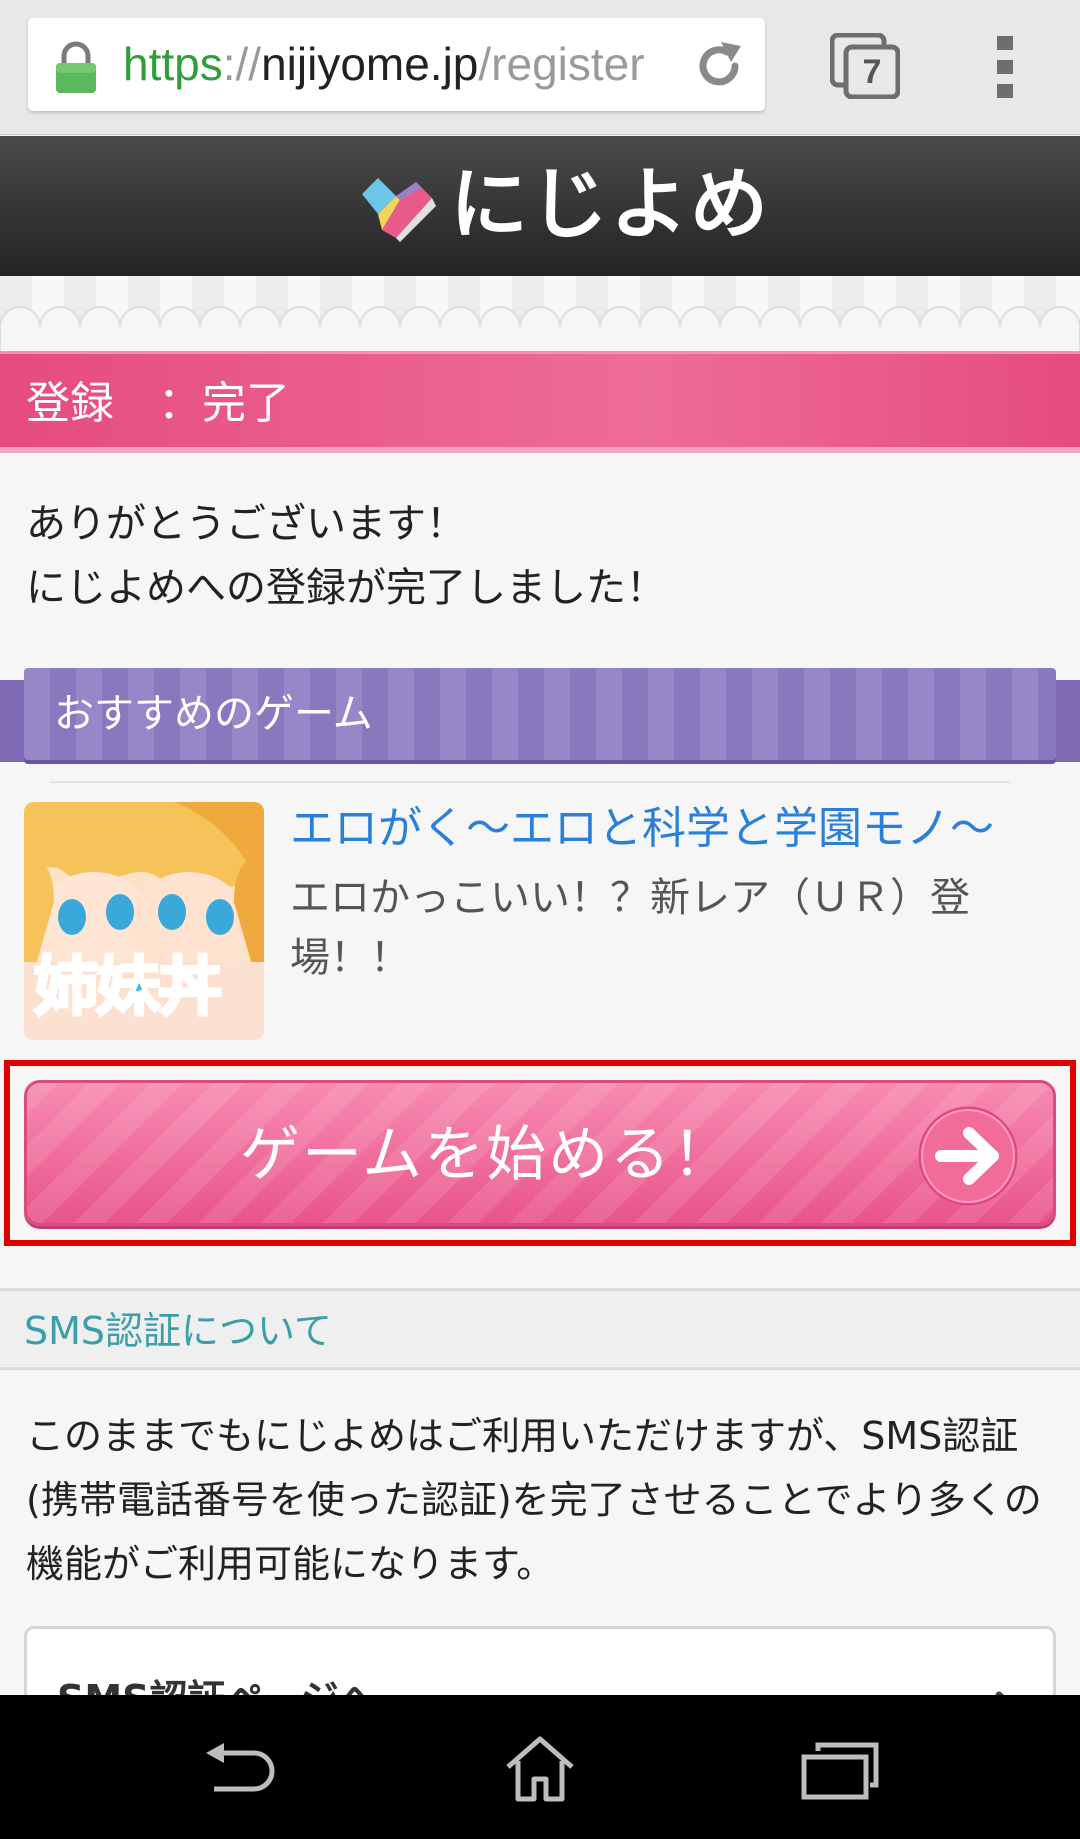  Describe the element at coordinates (630, 928) in the screenshot. I see `game-description: エロかっこいい！？新レア（ＵＲ）登場！！` at that location.